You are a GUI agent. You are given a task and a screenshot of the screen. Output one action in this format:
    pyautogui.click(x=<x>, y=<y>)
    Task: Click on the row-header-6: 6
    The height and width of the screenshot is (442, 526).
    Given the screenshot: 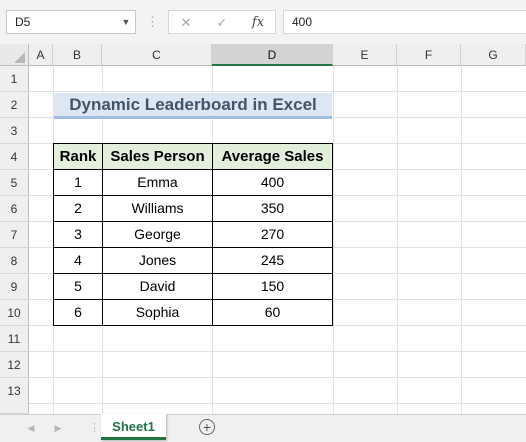 What is the action you would take?
    pyautogui.click(x=14, y=209)
    